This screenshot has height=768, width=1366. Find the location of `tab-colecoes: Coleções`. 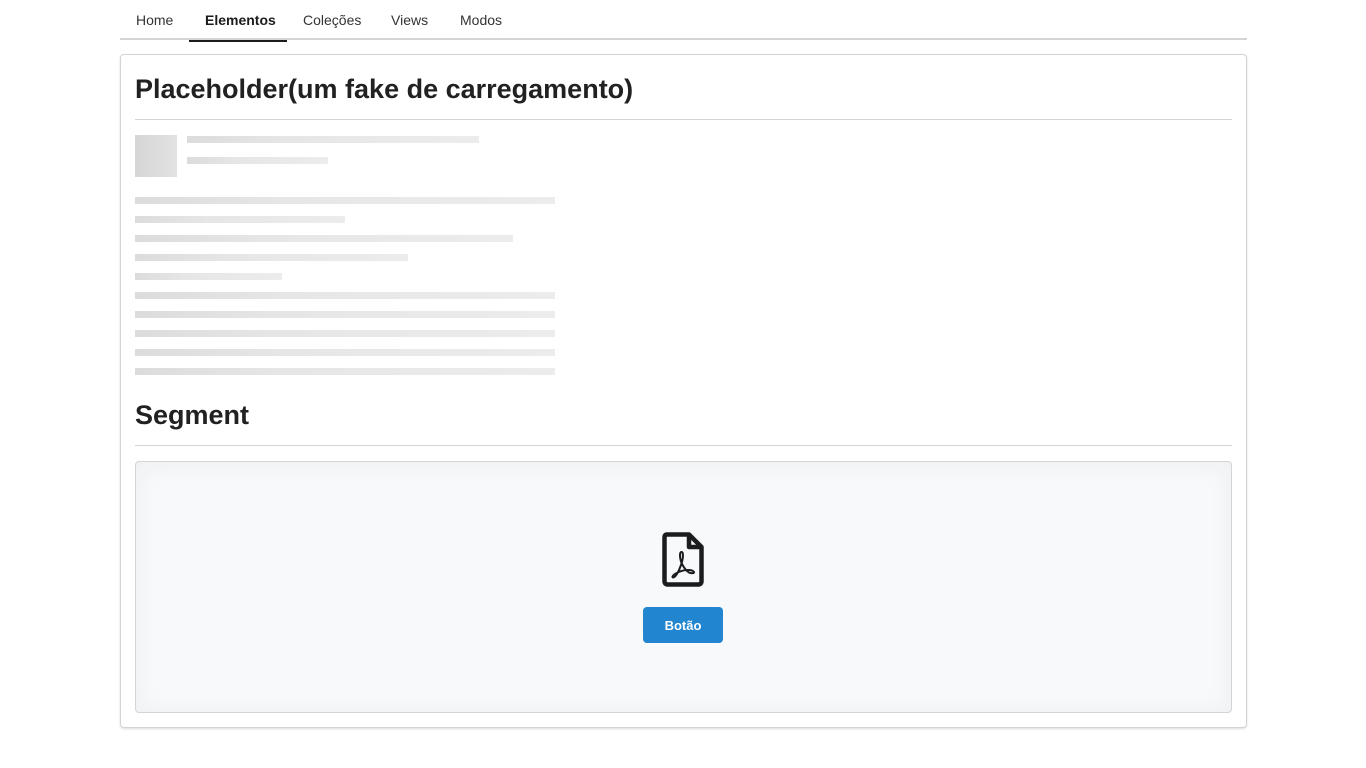

tab-colecoes: Coleções is located at coordinates (331, 20).